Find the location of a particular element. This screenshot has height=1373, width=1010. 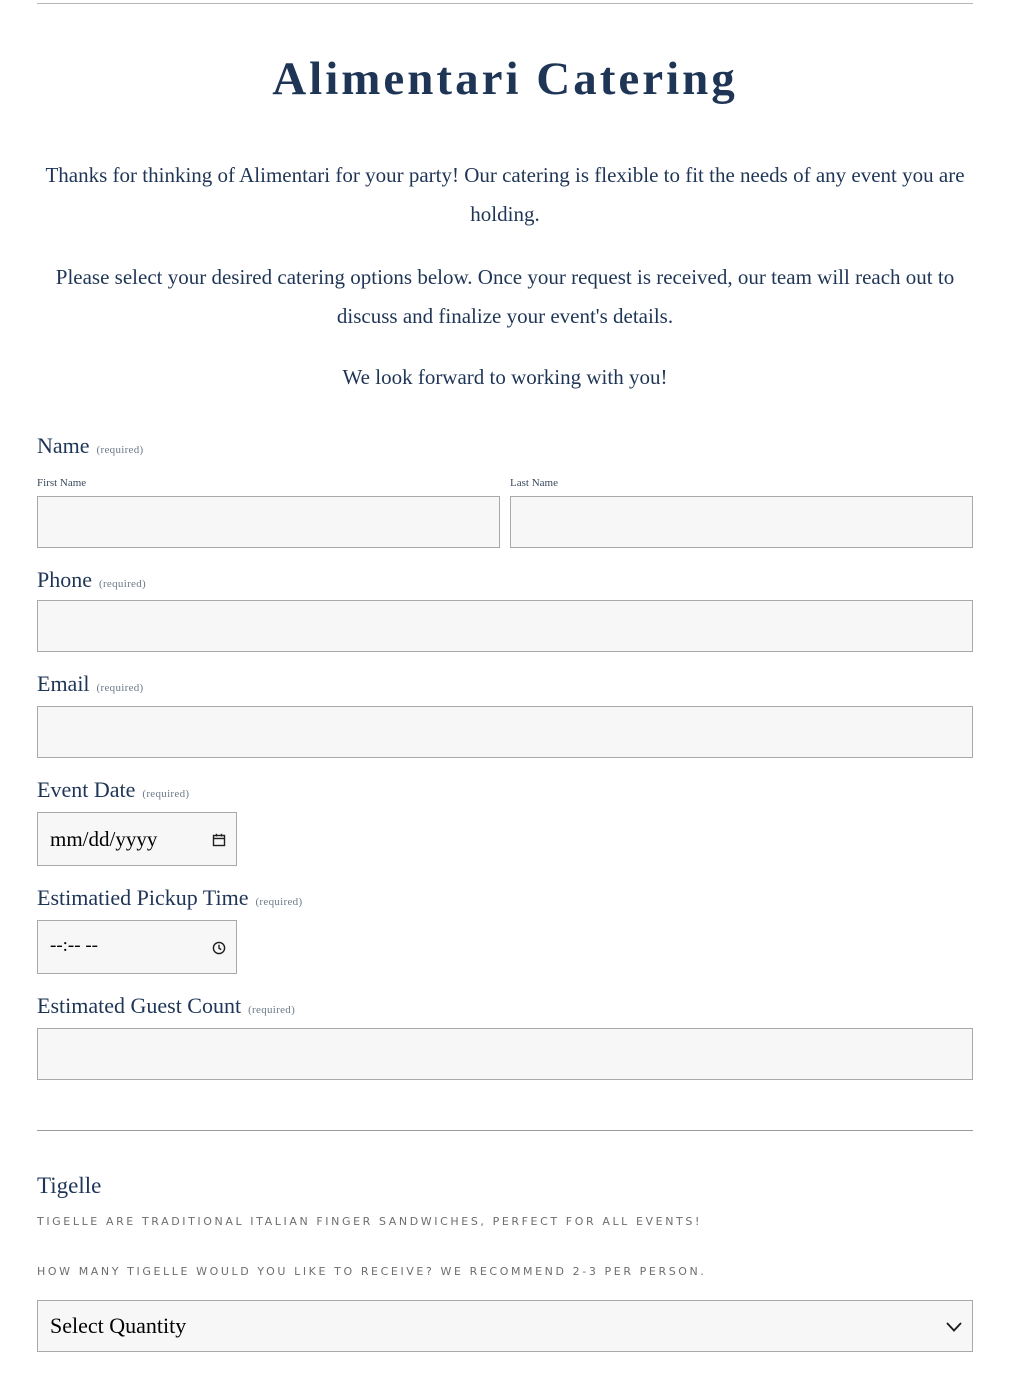

guest-count-label-text: Estimated Guest Count is located at coordinates (139, 1005).